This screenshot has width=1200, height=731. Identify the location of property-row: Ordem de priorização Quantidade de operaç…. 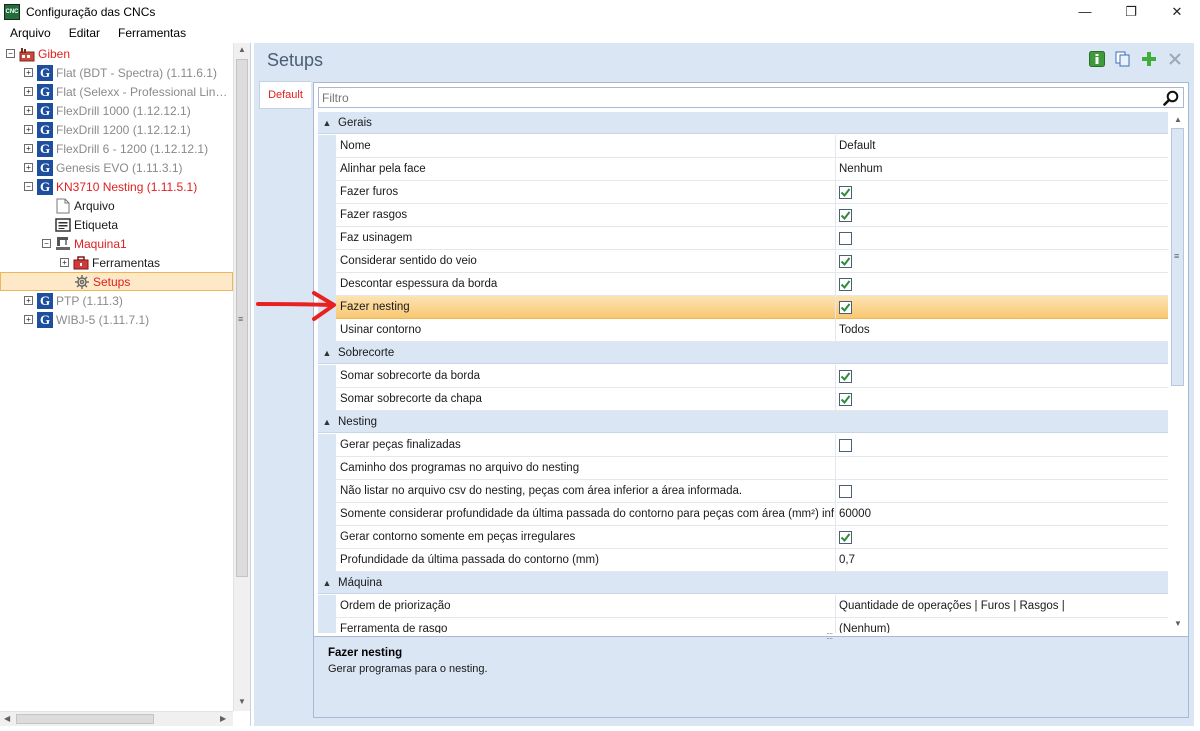
(743, 606).